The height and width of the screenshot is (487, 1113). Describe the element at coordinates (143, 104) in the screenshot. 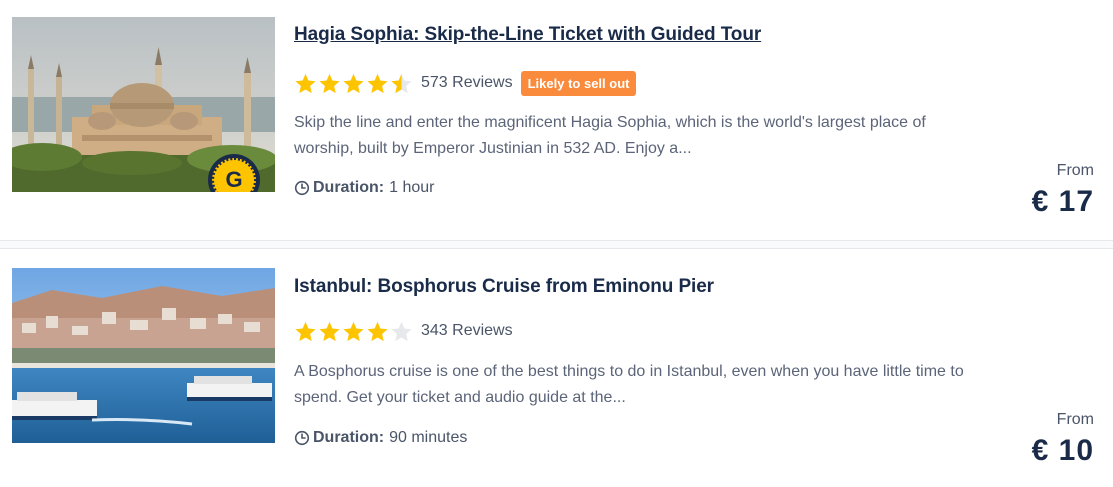

I see `tour-image-hagia-sophia: G` at that location.